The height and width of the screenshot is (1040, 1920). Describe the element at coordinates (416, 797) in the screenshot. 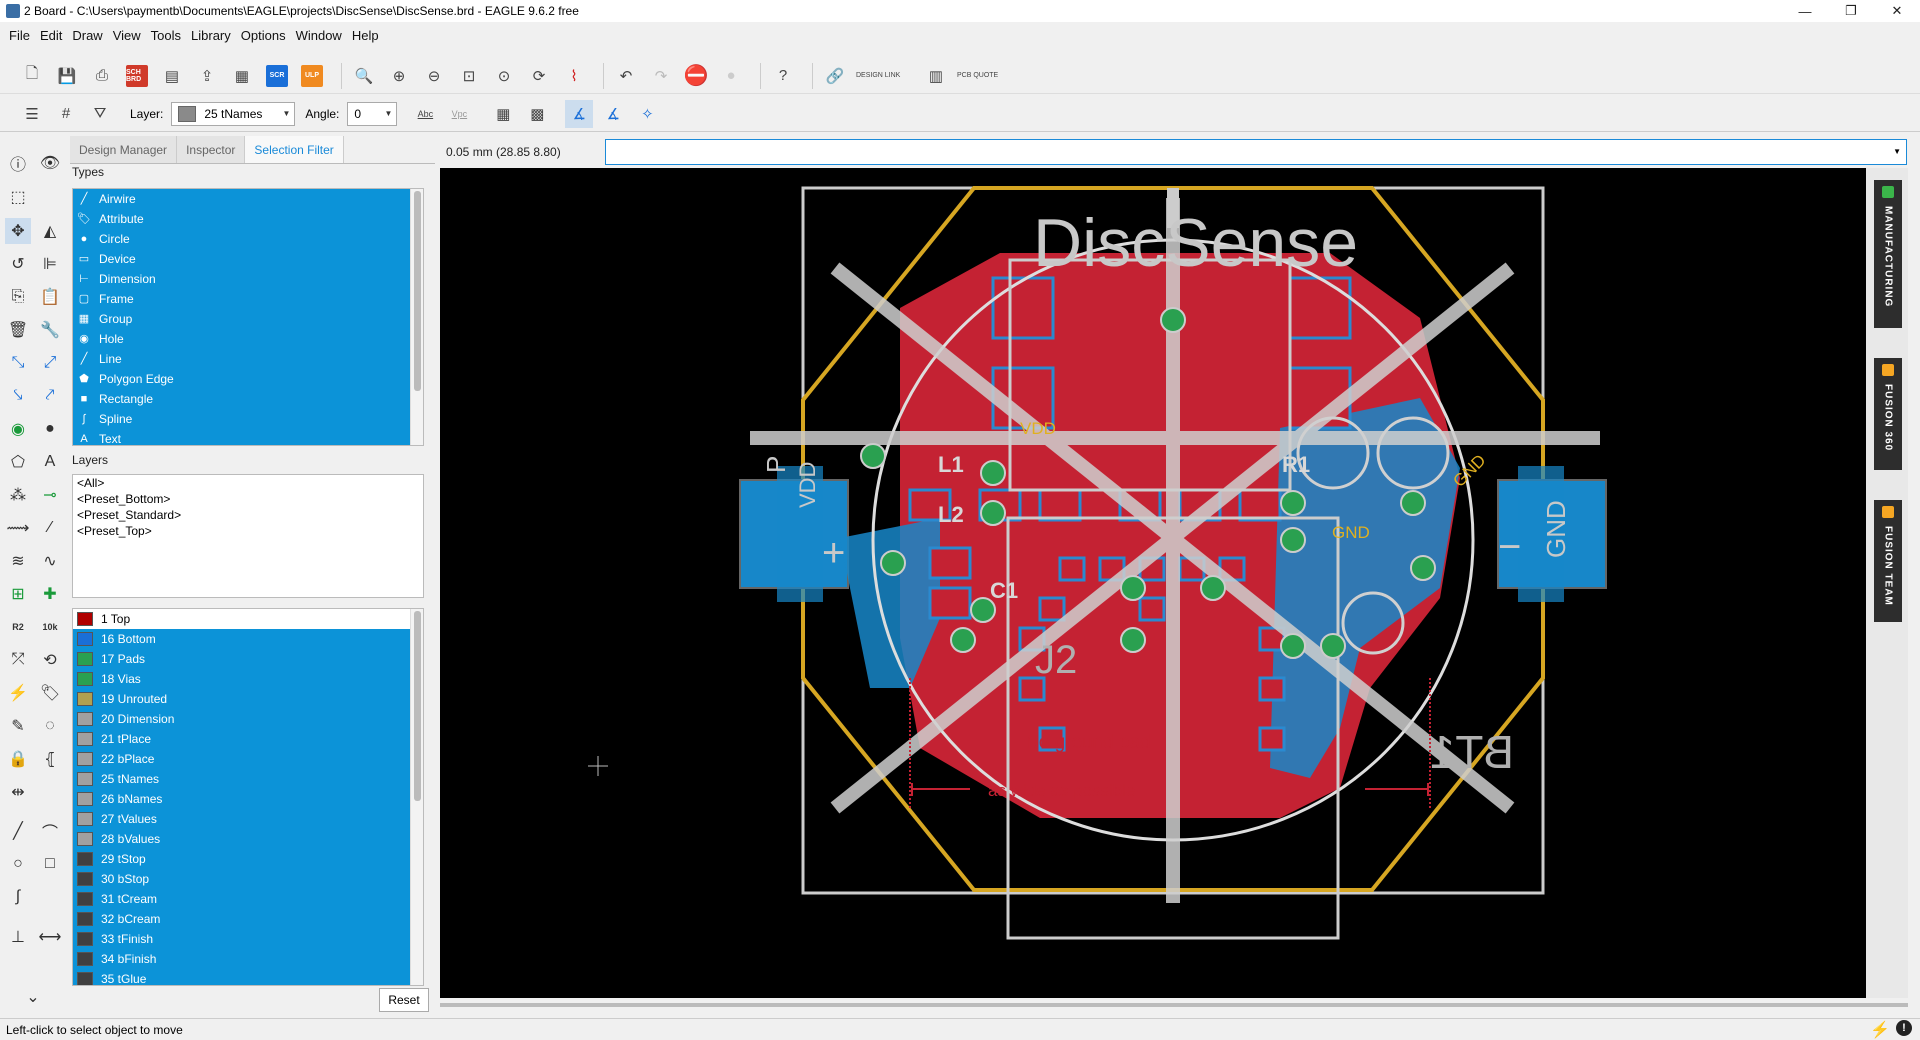

I see `layer-scrollbar` at that location.